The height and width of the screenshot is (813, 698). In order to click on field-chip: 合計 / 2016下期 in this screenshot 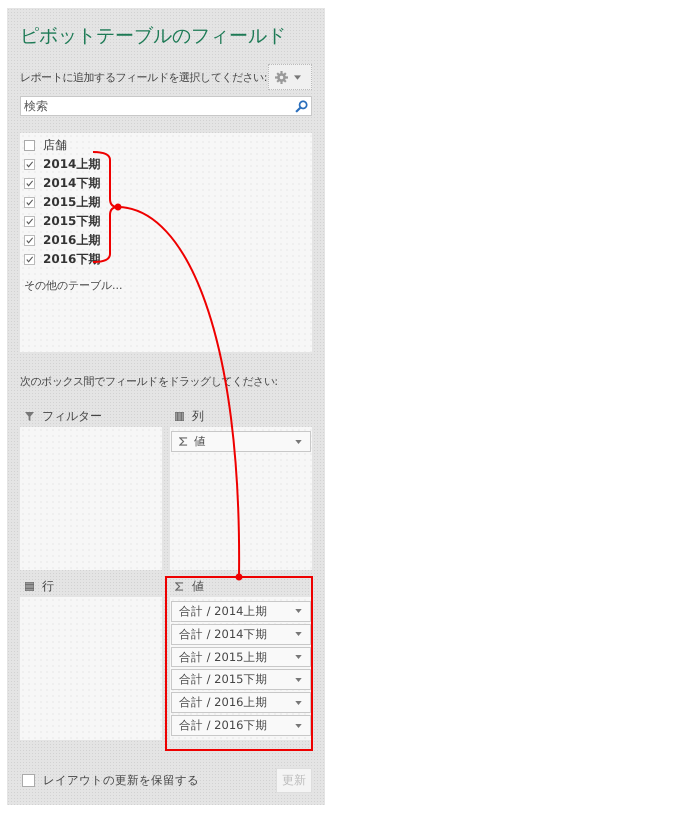, I will do `click(241, 725)`.